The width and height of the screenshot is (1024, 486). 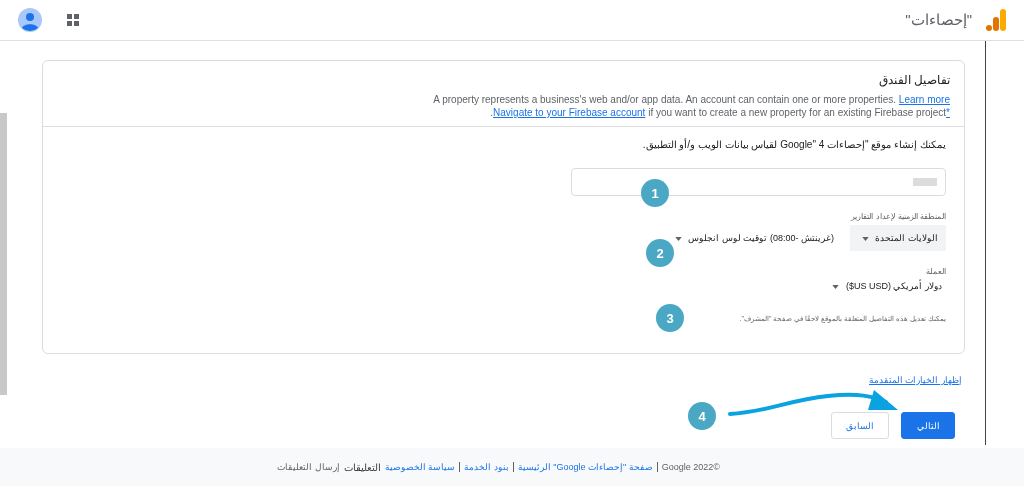 What do you see at coordinates (362, 467) in the screenshot?
I see `feedback-label: التعليقات` at bounding box center [362, 467].